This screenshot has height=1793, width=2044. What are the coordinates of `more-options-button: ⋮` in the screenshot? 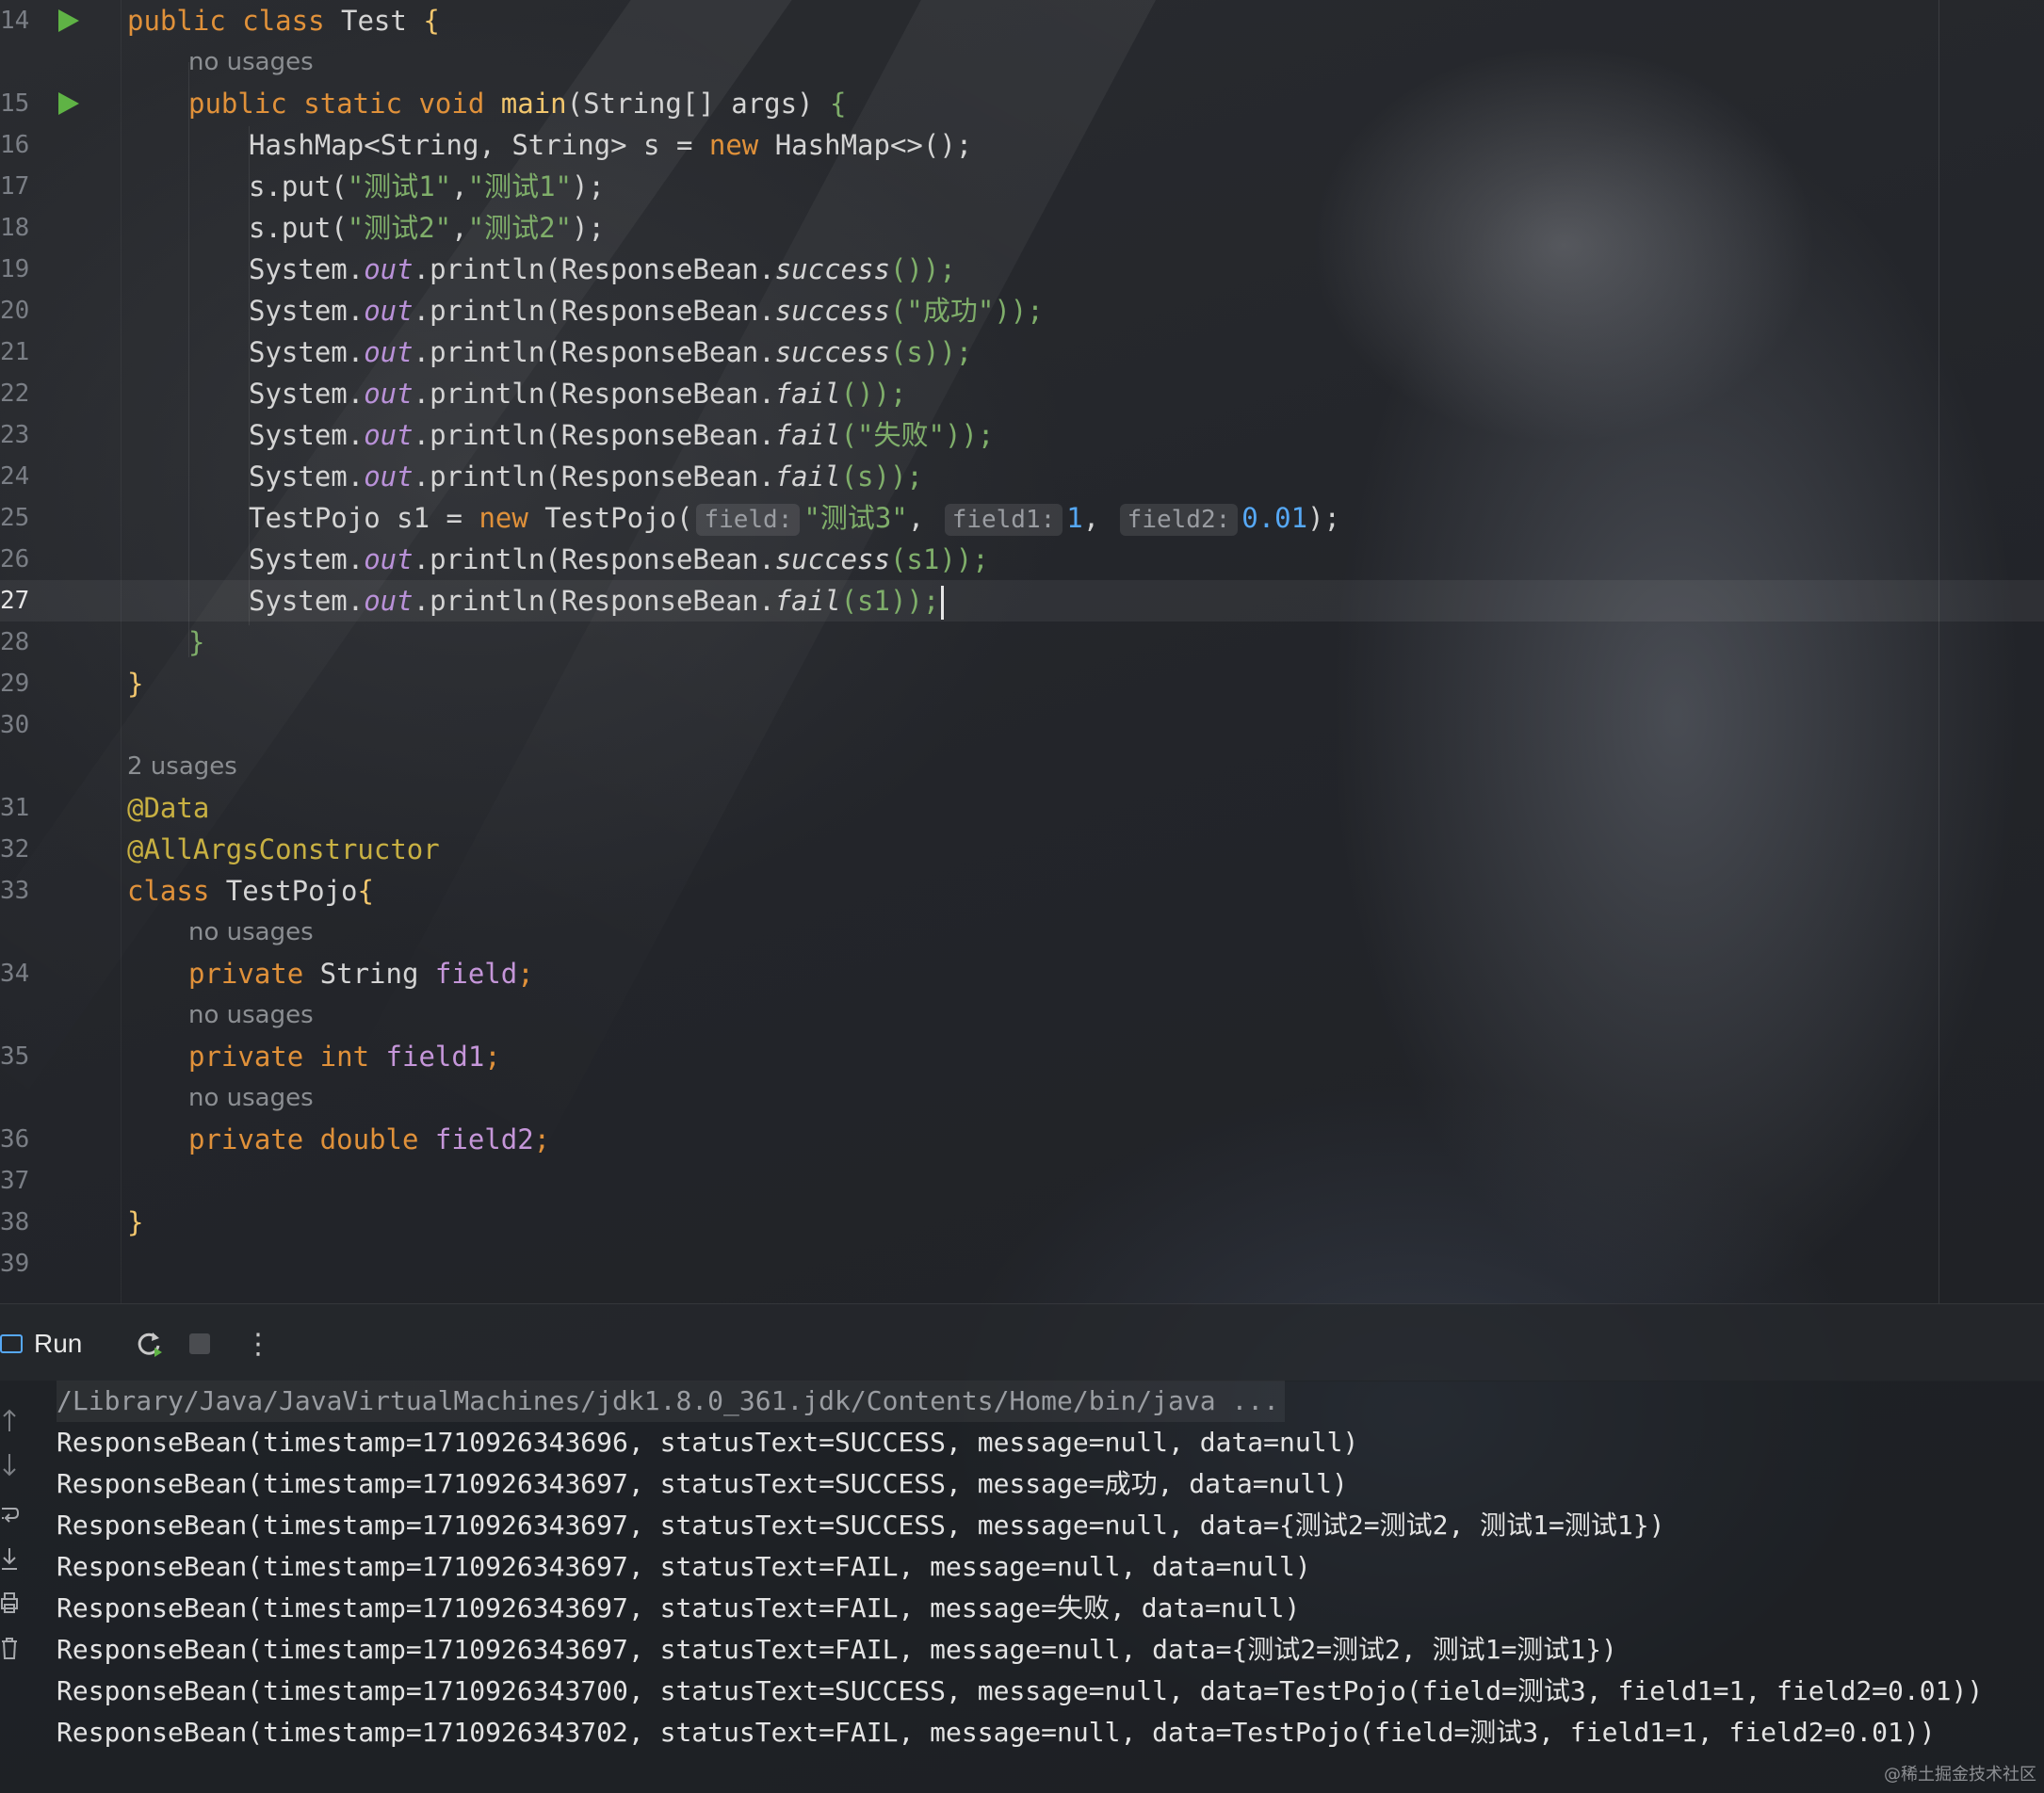 It's located at (258, 1344).